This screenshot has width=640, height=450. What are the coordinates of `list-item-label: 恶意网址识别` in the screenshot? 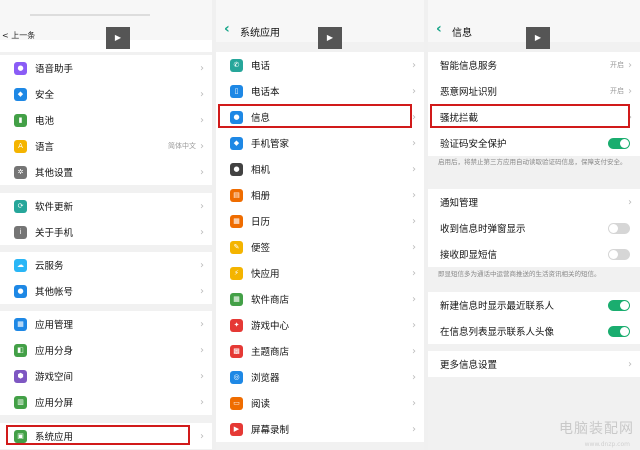 It's located at (469, 92).